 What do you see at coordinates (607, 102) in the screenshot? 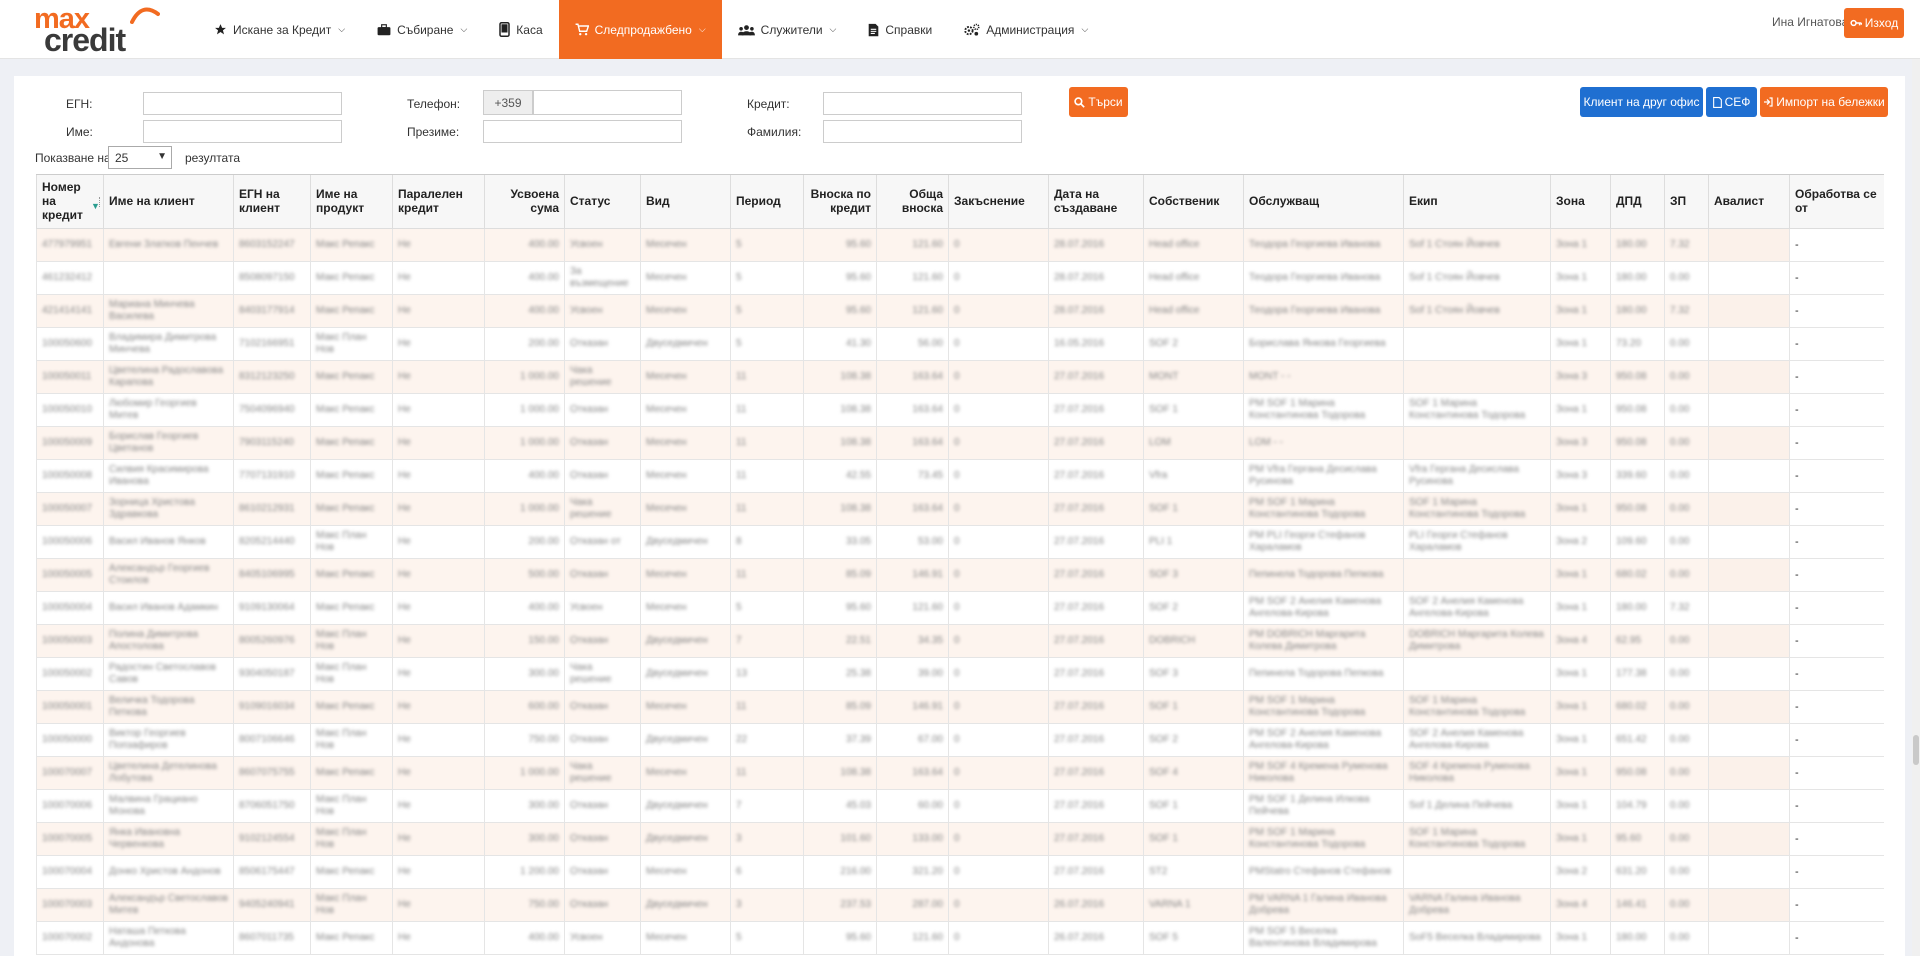
I see `phone-input` at bounding box center [607, 102].